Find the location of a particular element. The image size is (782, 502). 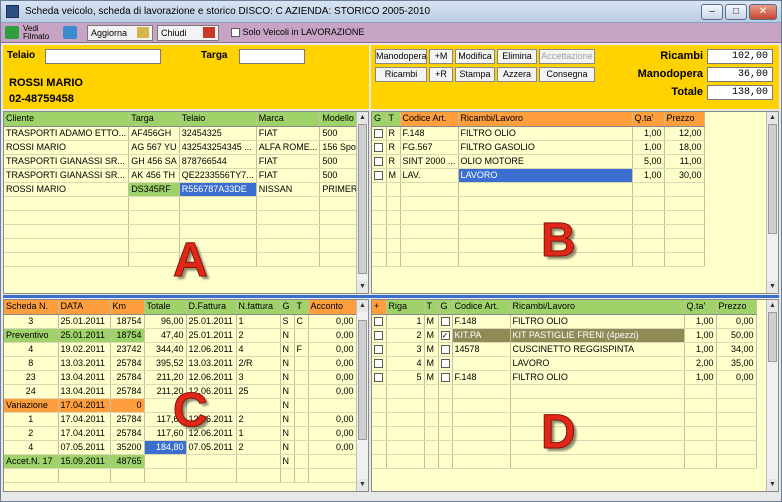

targa-input is located at coordinates (272, 56).